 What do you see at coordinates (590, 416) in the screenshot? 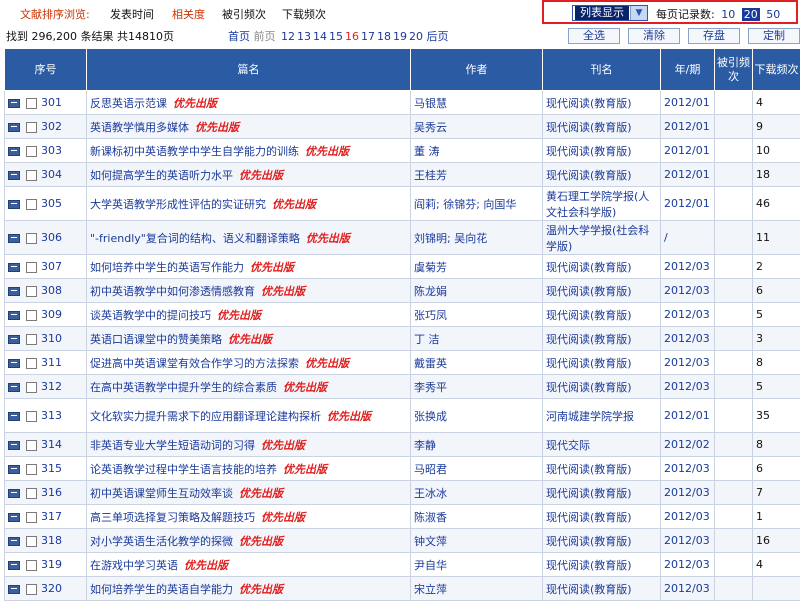
I see `journal-link: 河南城建学院学报` at bounding box center [590, 416].